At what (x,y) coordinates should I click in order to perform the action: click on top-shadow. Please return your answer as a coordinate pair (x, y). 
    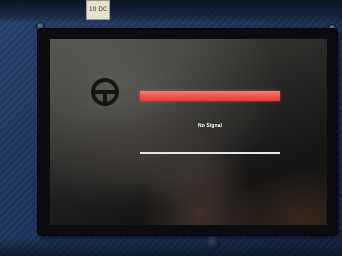
    Looking at the image, I should click on (171, 12).